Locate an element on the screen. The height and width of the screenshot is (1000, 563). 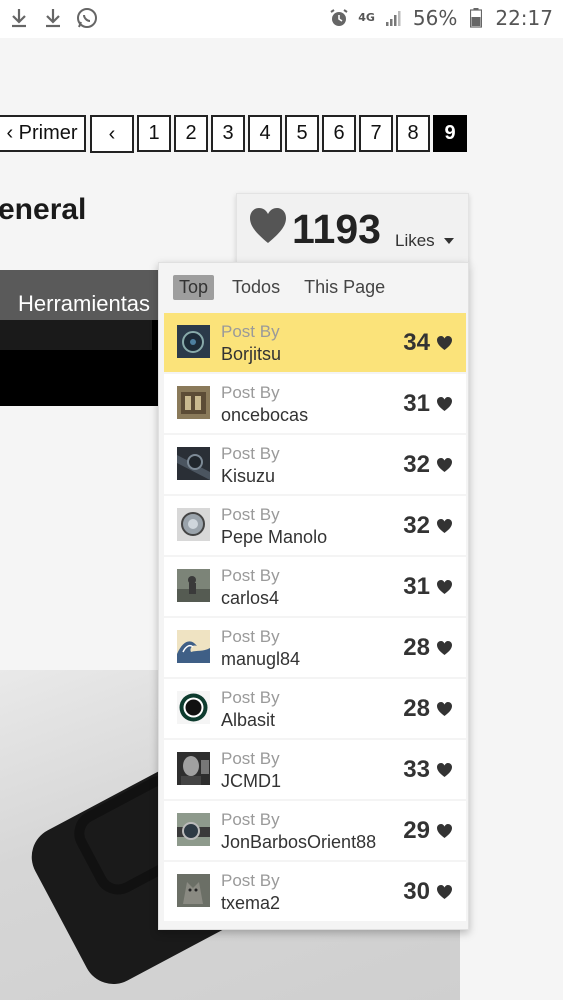
likes-summary: 1193 Likes is located at coordinates (352, 228).